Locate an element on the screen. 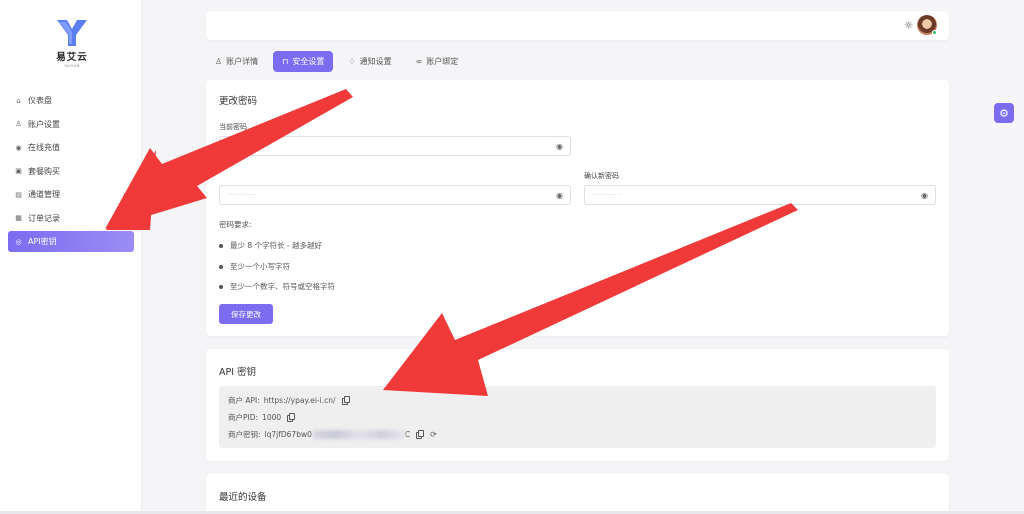  sidebar-item-label: 在线充值 is located at coordinates (44, 147).